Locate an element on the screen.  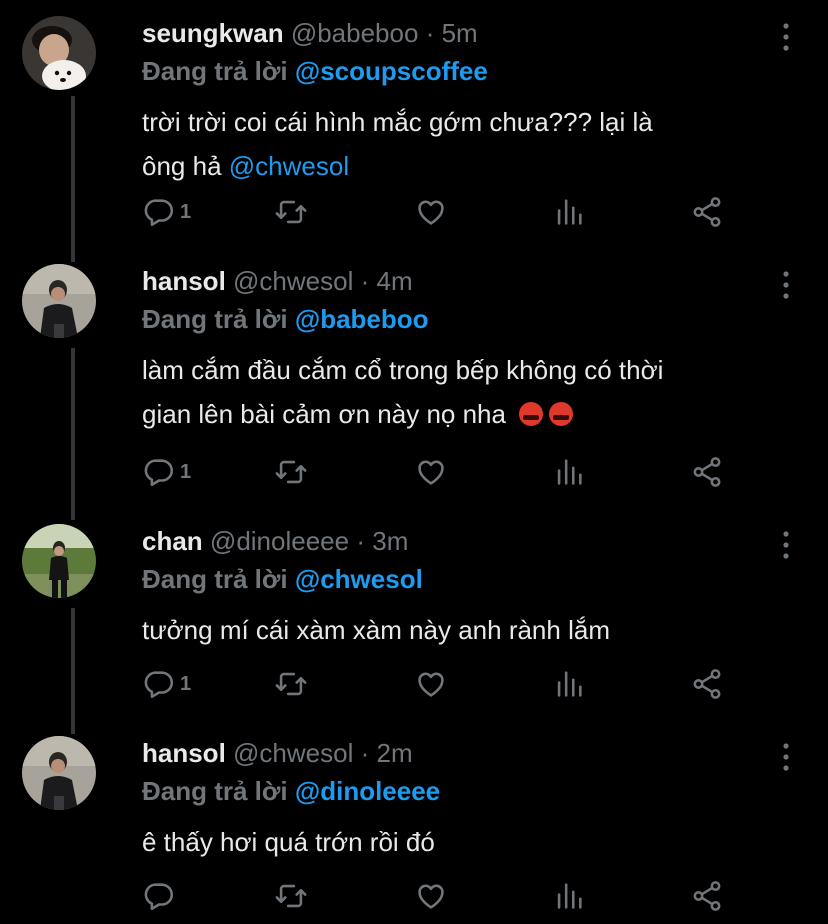
action-bar is located at coordinates (442, 896).